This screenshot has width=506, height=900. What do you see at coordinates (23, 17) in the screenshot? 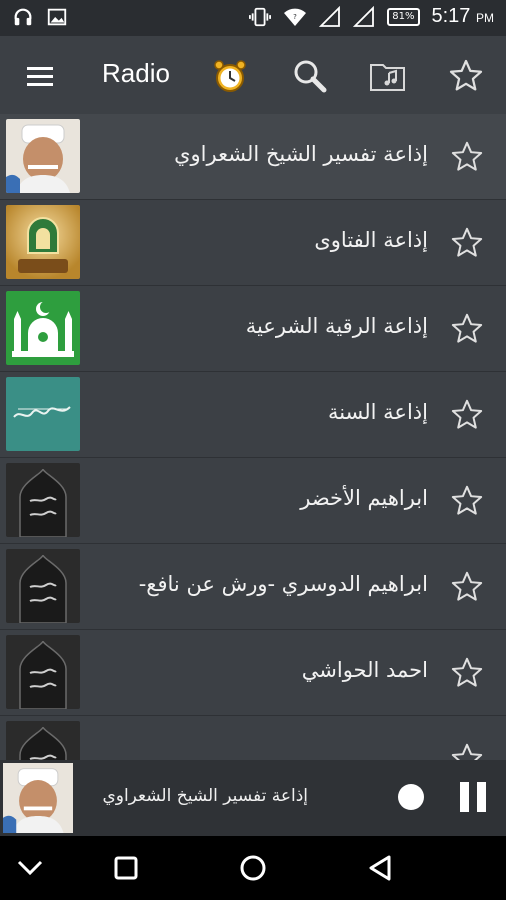
I see `headset-icon` at bounding box center [23, 17].